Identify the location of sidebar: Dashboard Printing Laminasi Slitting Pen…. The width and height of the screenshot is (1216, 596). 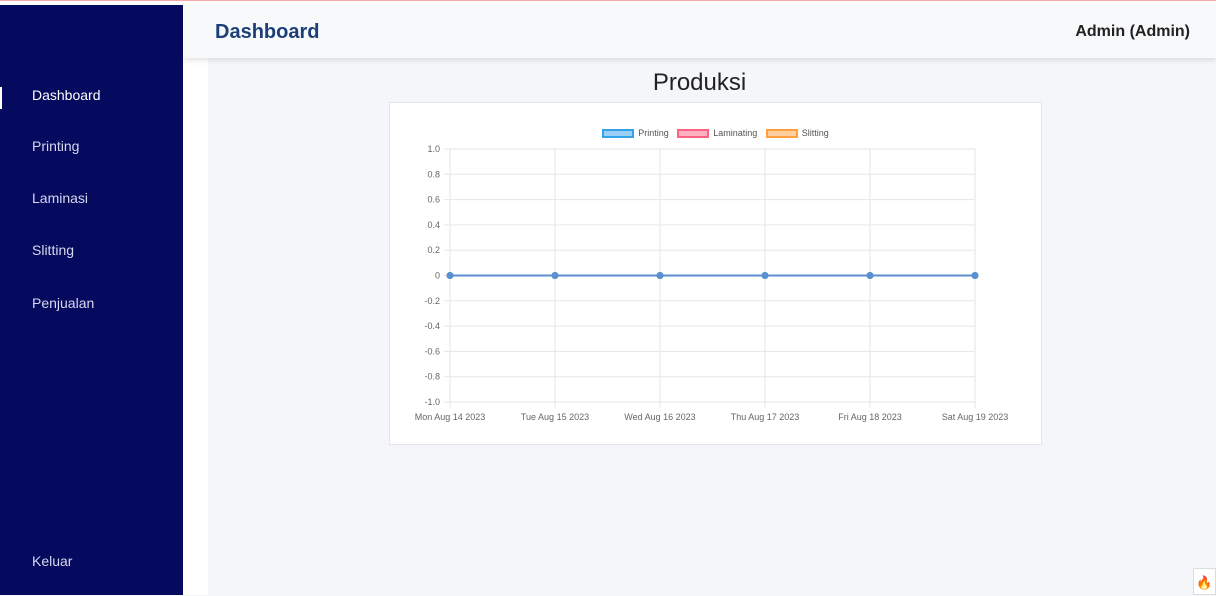
(91, 300).